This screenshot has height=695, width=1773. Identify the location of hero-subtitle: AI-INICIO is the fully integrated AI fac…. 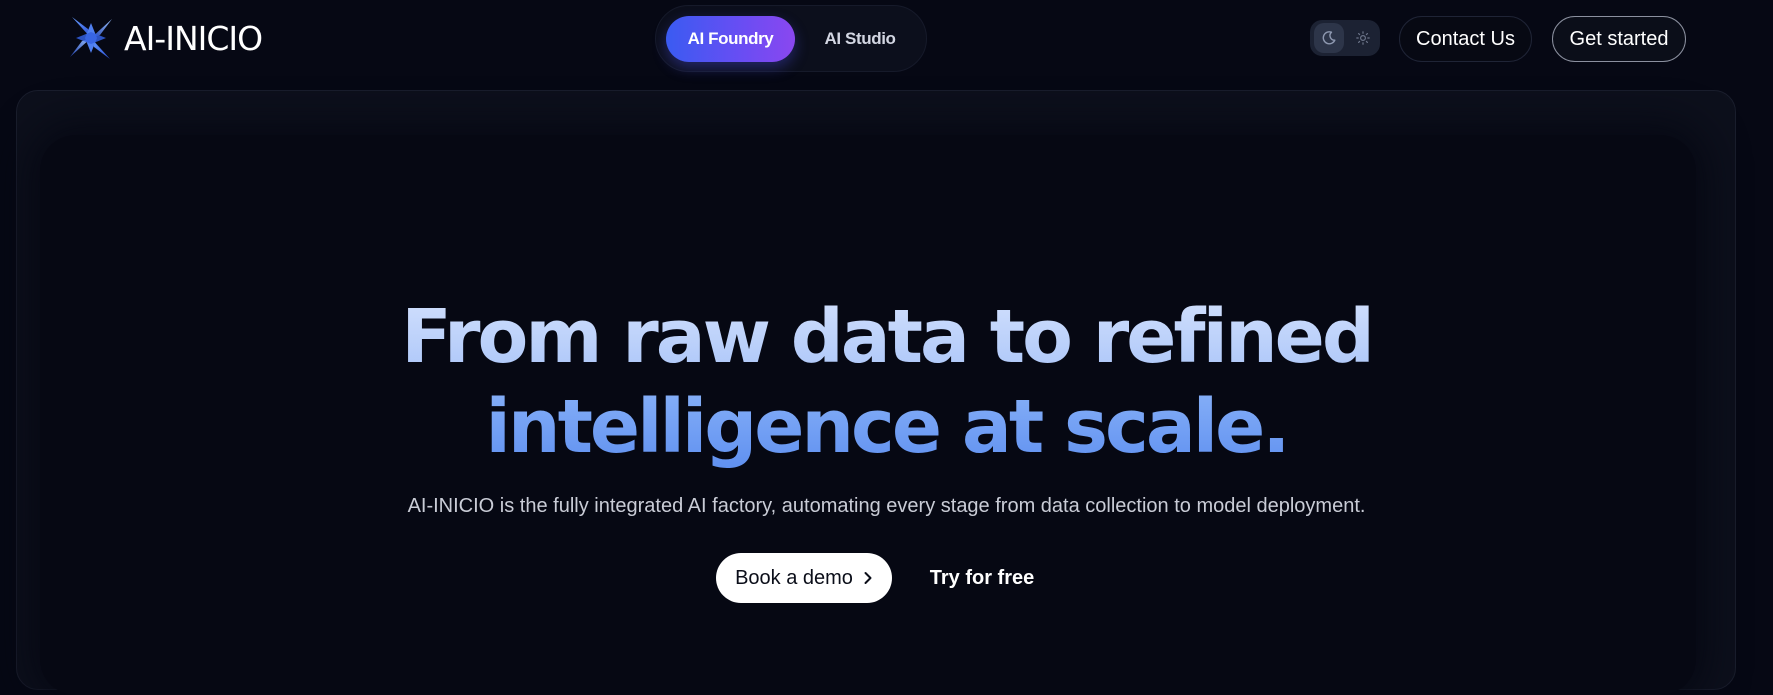
(886, 506).